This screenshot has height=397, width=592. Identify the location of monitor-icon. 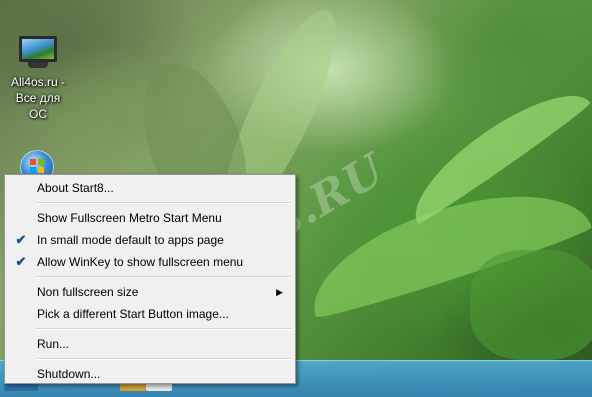
(38, 53).